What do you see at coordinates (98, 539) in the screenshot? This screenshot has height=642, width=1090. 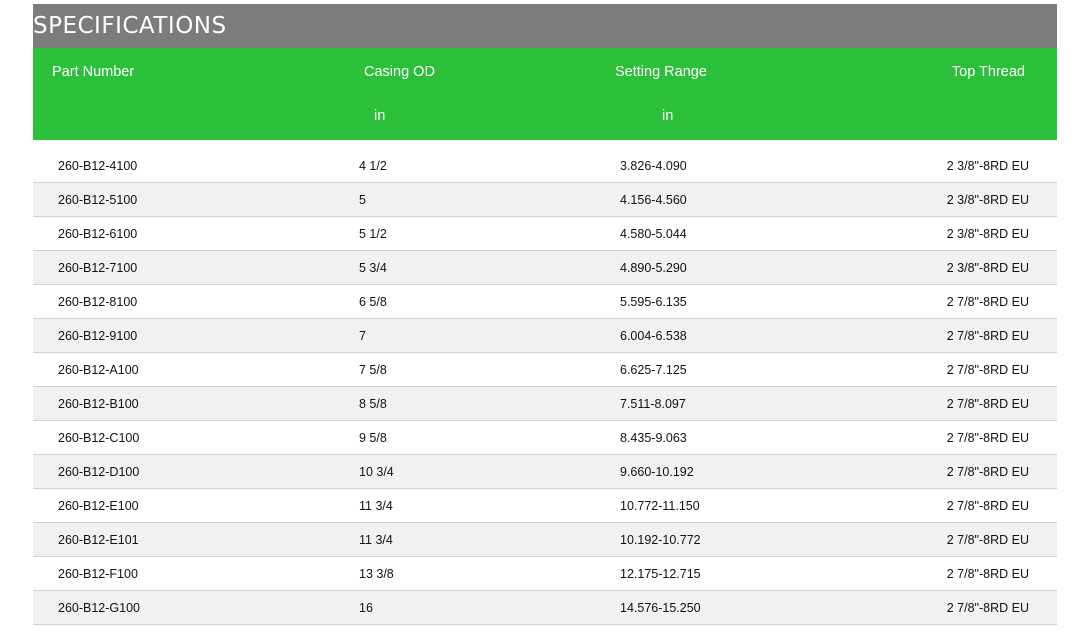 I see `cell-part-number: 260-B12-E101` at bounding box center [98, 539].